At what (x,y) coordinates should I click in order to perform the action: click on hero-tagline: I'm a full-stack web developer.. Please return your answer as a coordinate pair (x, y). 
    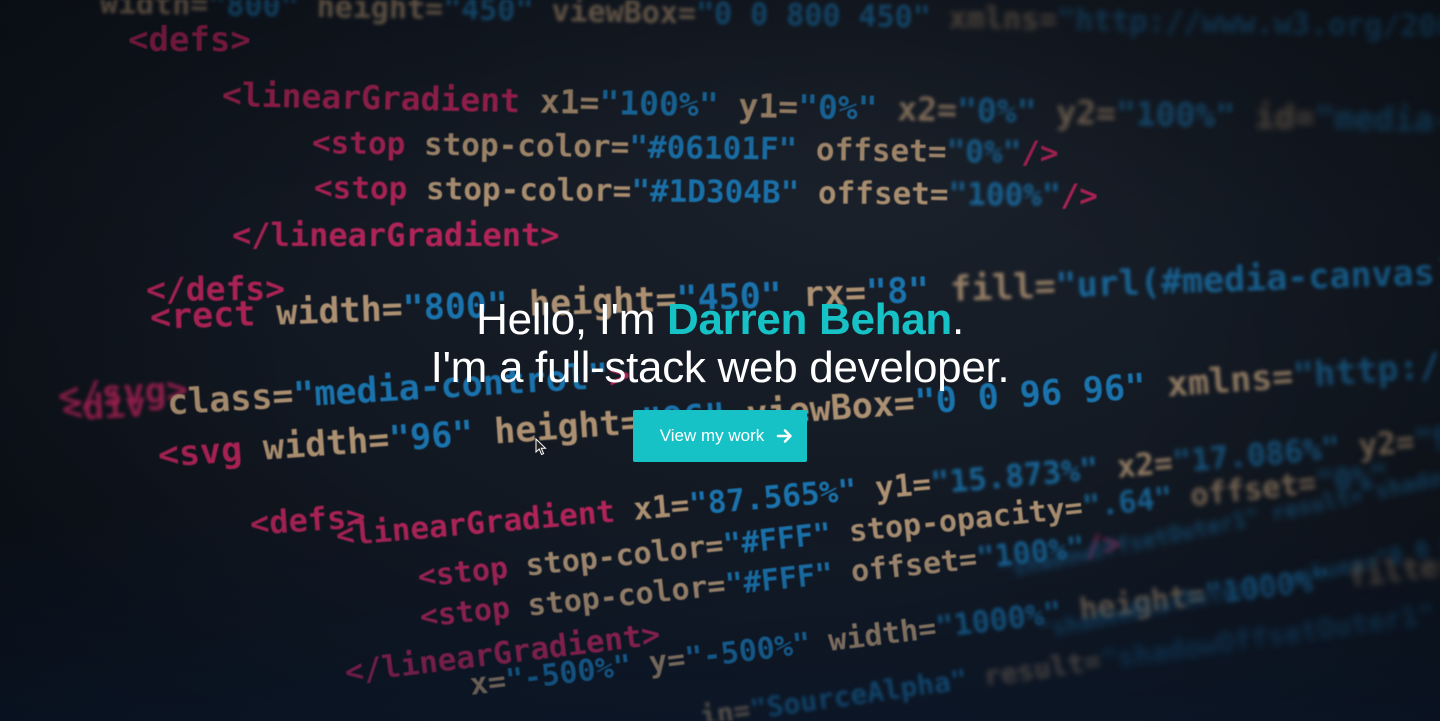
    Looking at the image, I should click on (720, 367).